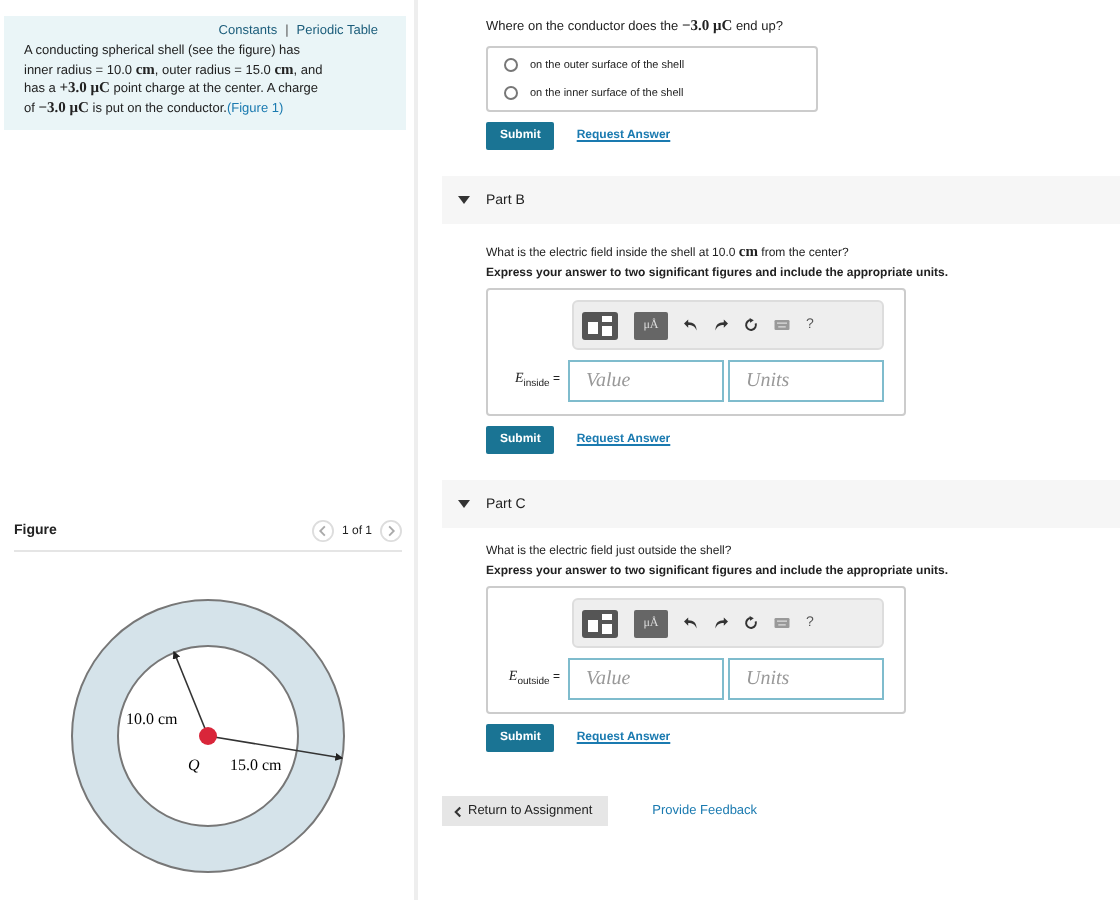  What do you see at coordinates (152, 719) in the screenshot?
I see `inner-radius-label: 10.0 cm` at bounding box center [152, 719].